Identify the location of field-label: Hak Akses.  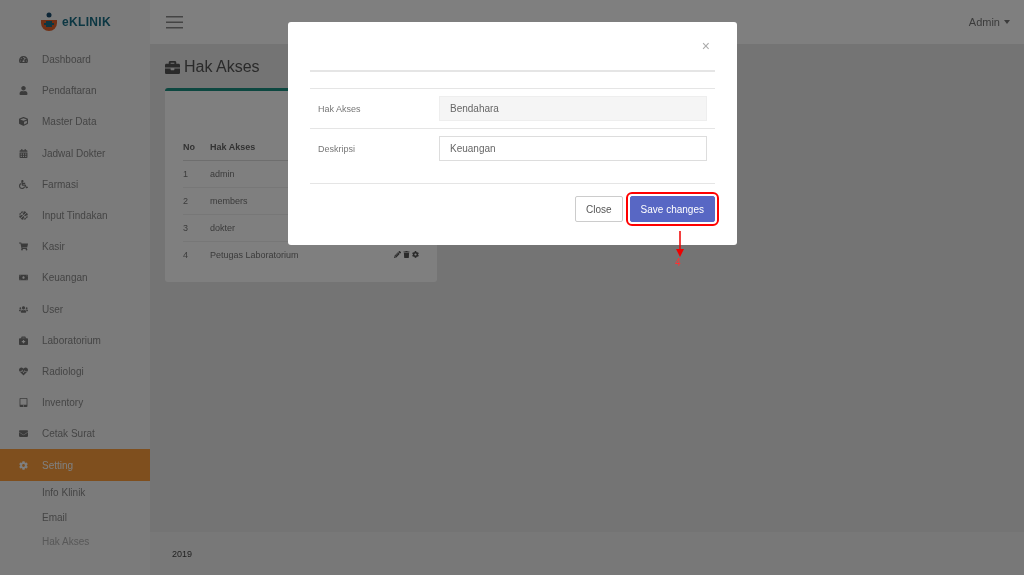
(339, 108).